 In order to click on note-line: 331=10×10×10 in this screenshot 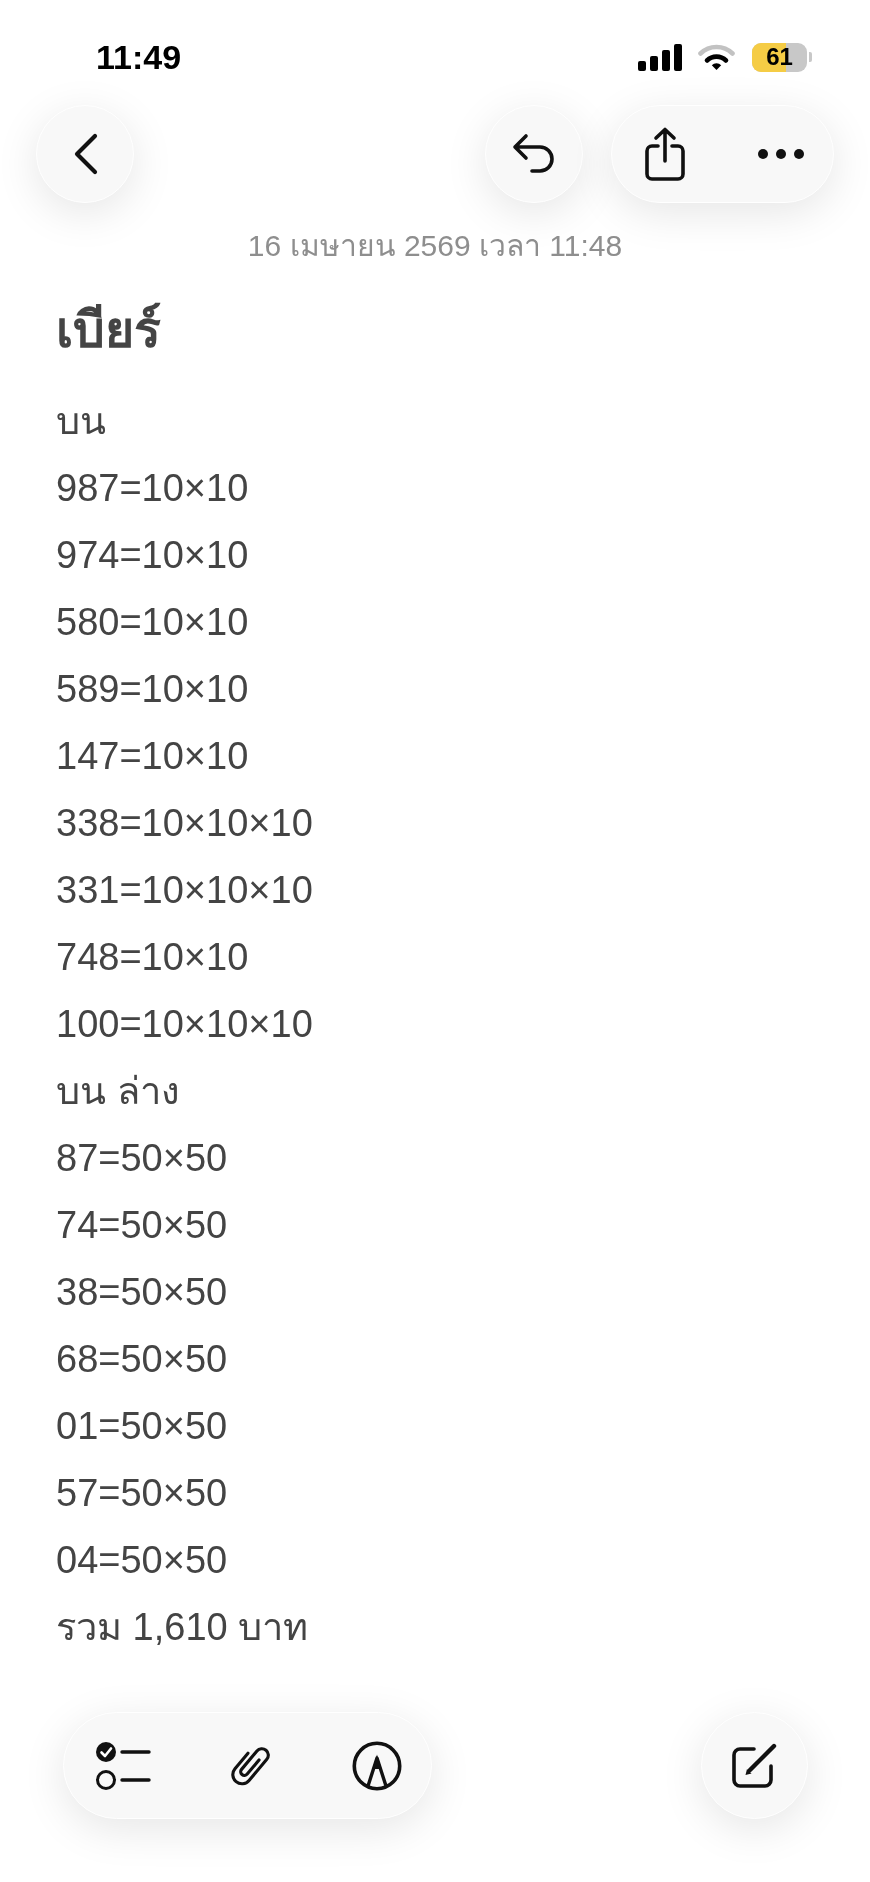, I will do `click(184, 890)`.